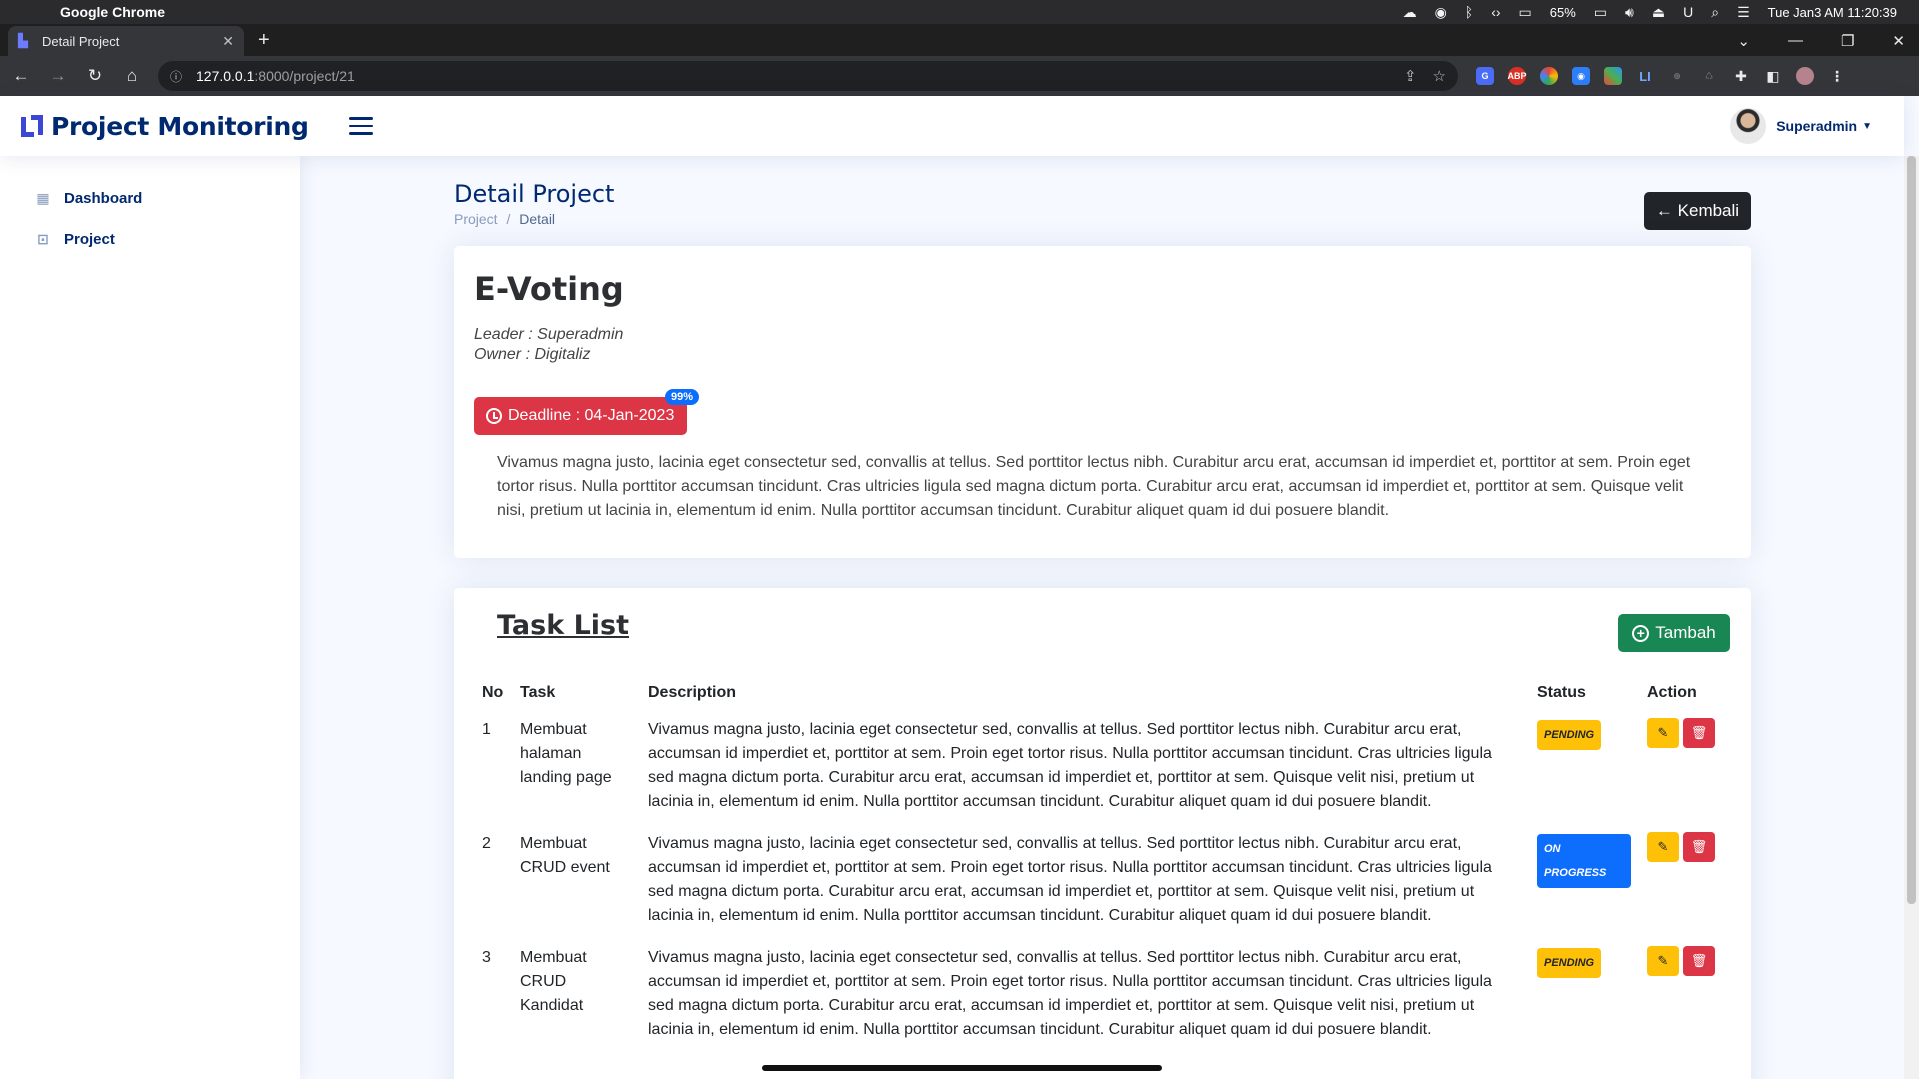 Image resolution: width=1919 pixels, height=1079 pixels. I want to click on col-header-action: Action, so click(1672, 692).